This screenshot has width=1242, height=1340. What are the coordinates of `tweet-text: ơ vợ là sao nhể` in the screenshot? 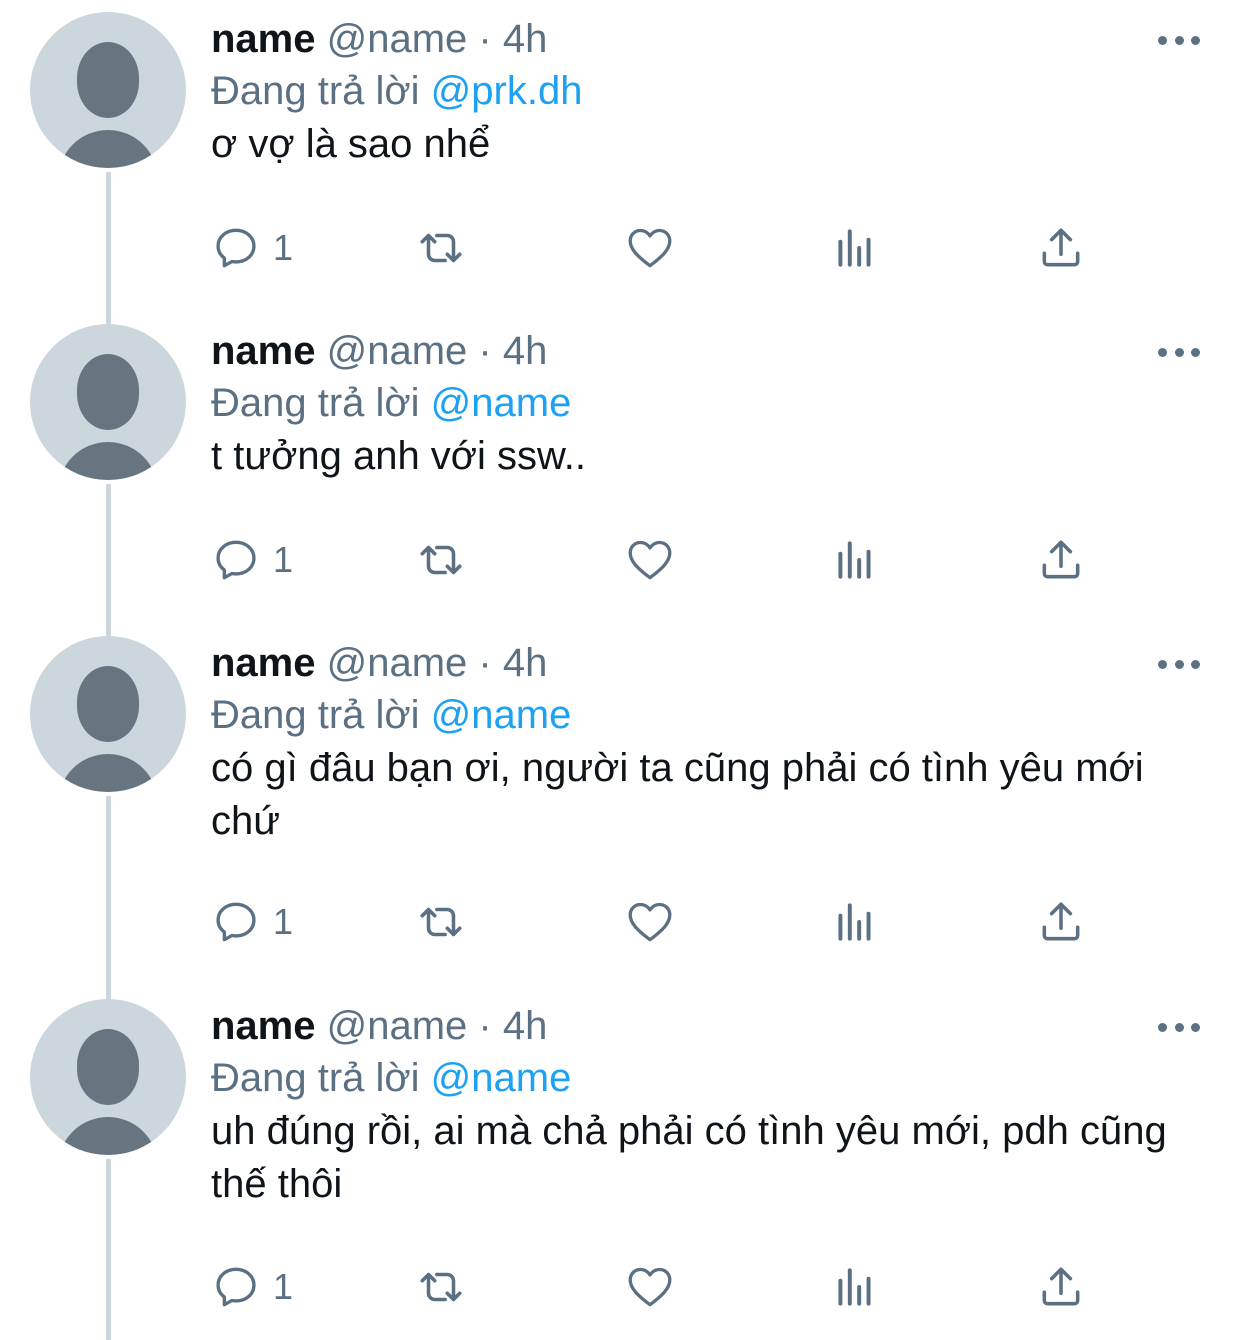 It's located at (351, 144).